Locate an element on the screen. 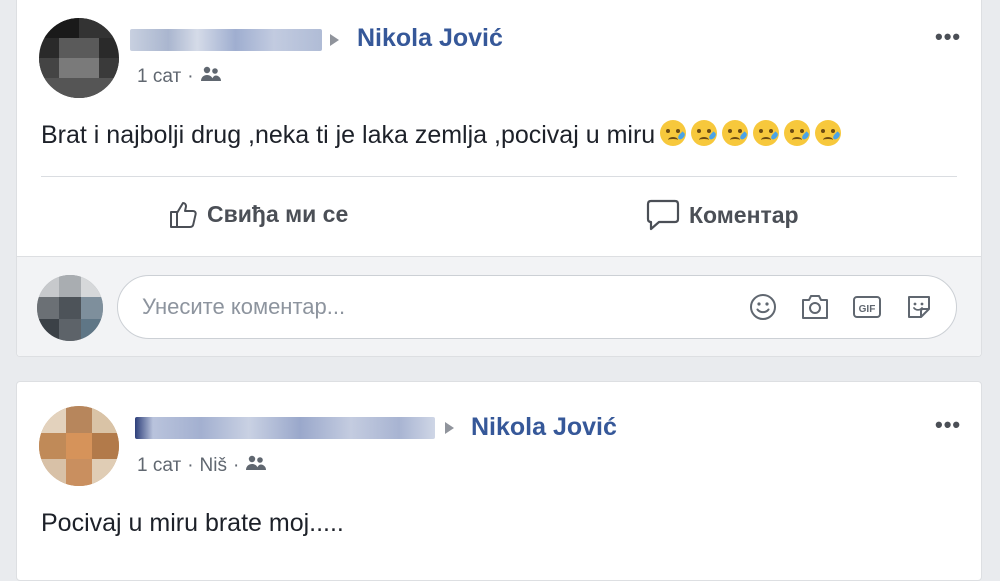 This screenshot has height=581, width=1000. comment-button: Коментар is located at coordinates (722, 215).